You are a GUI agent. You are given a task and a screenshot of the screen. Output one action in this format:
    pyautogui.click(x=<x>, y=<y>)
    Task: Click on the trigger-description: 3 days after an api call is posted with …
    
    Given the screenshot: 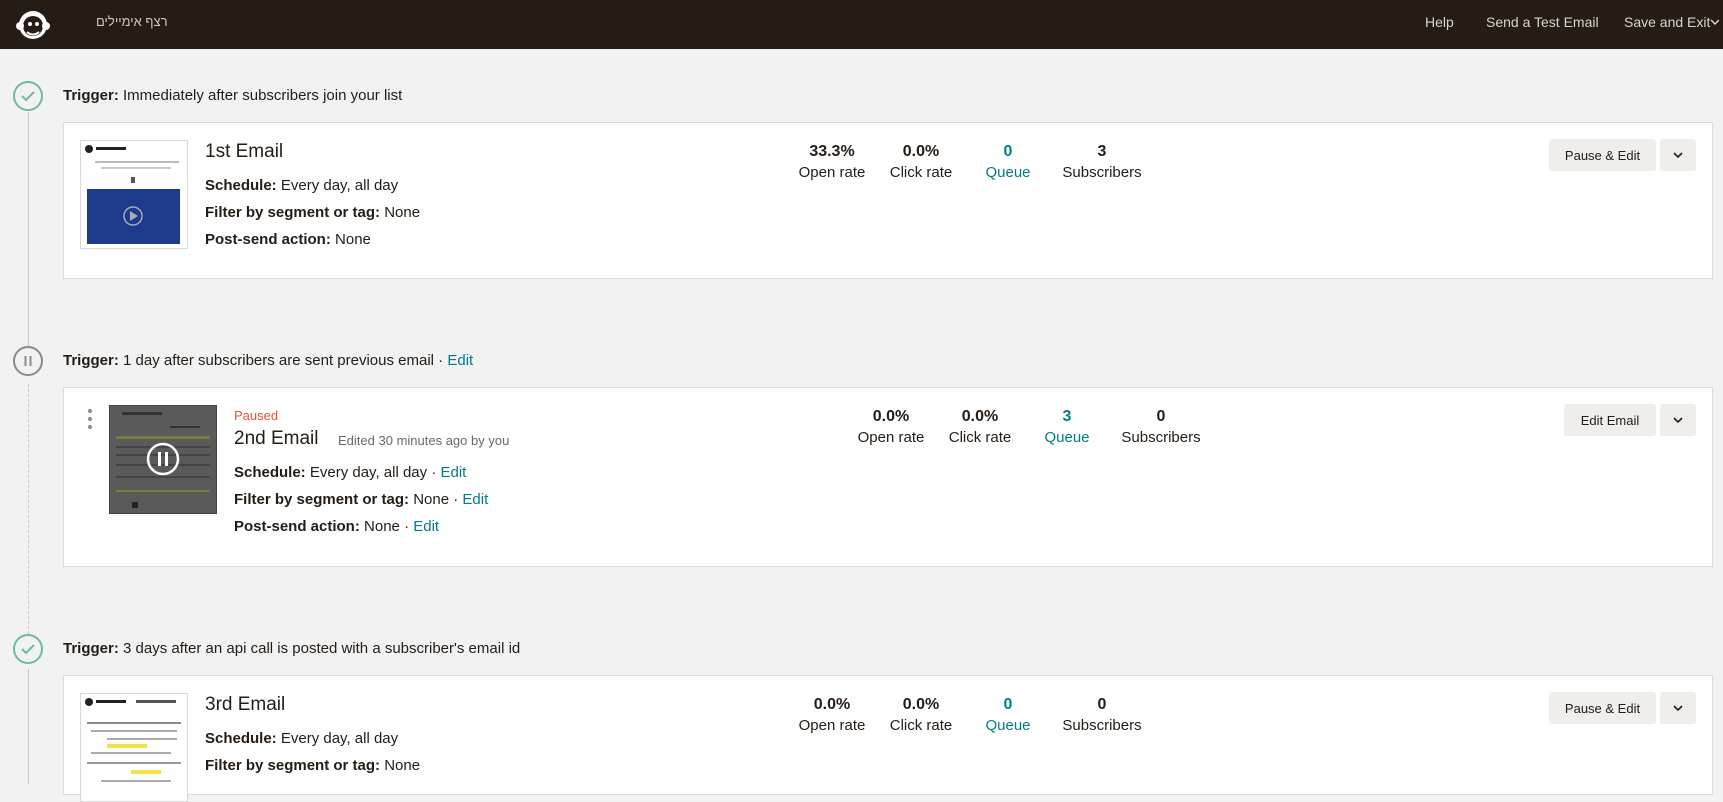 What is the action you would take?
    pyautogui.click(x=322, y=648)
    